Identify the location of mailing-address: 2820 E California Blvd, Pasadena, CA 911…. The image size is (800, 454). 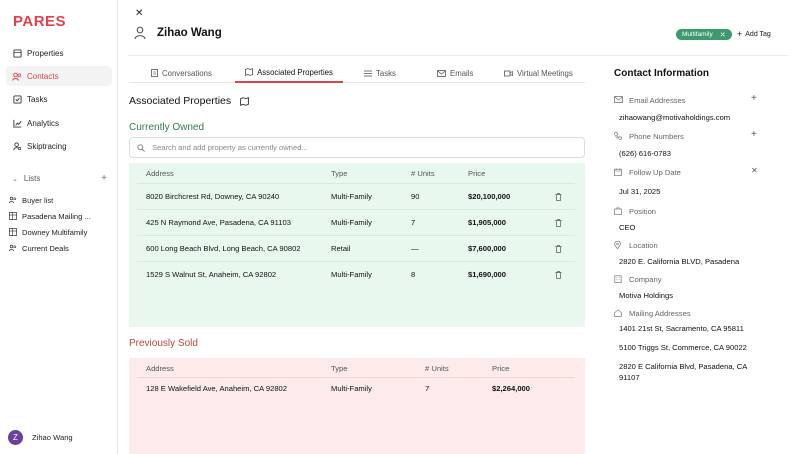
(689, 372).